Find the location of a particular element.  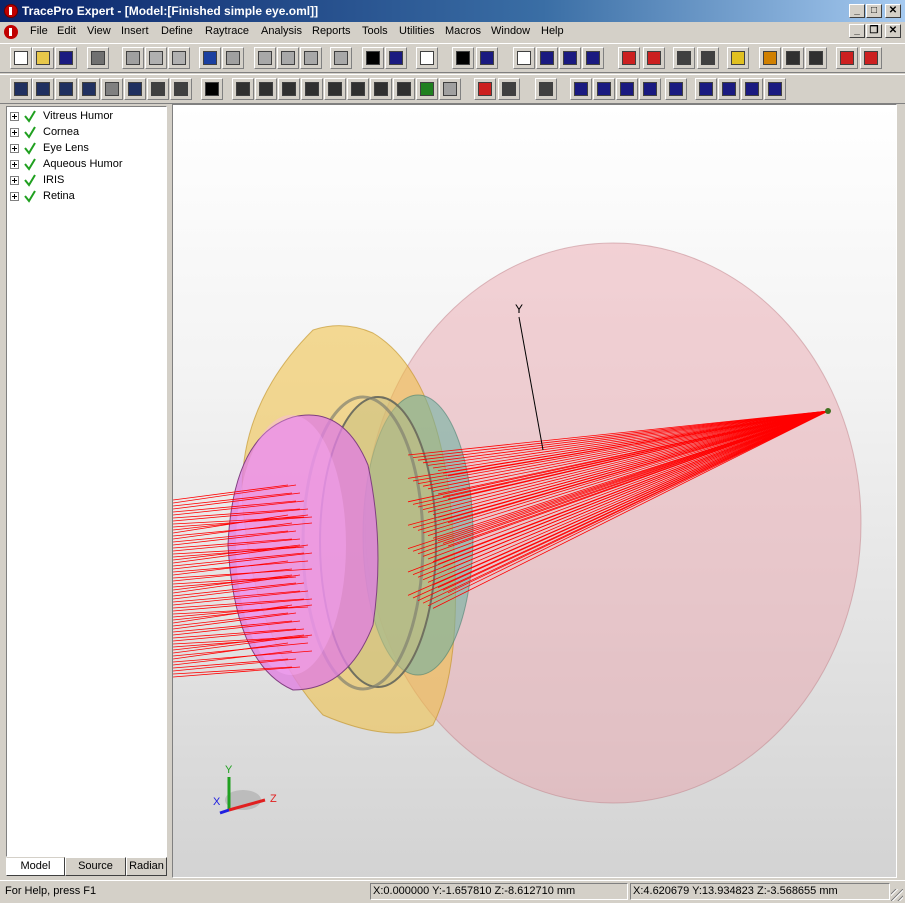

undo-button is located at coordinates (210, 58).